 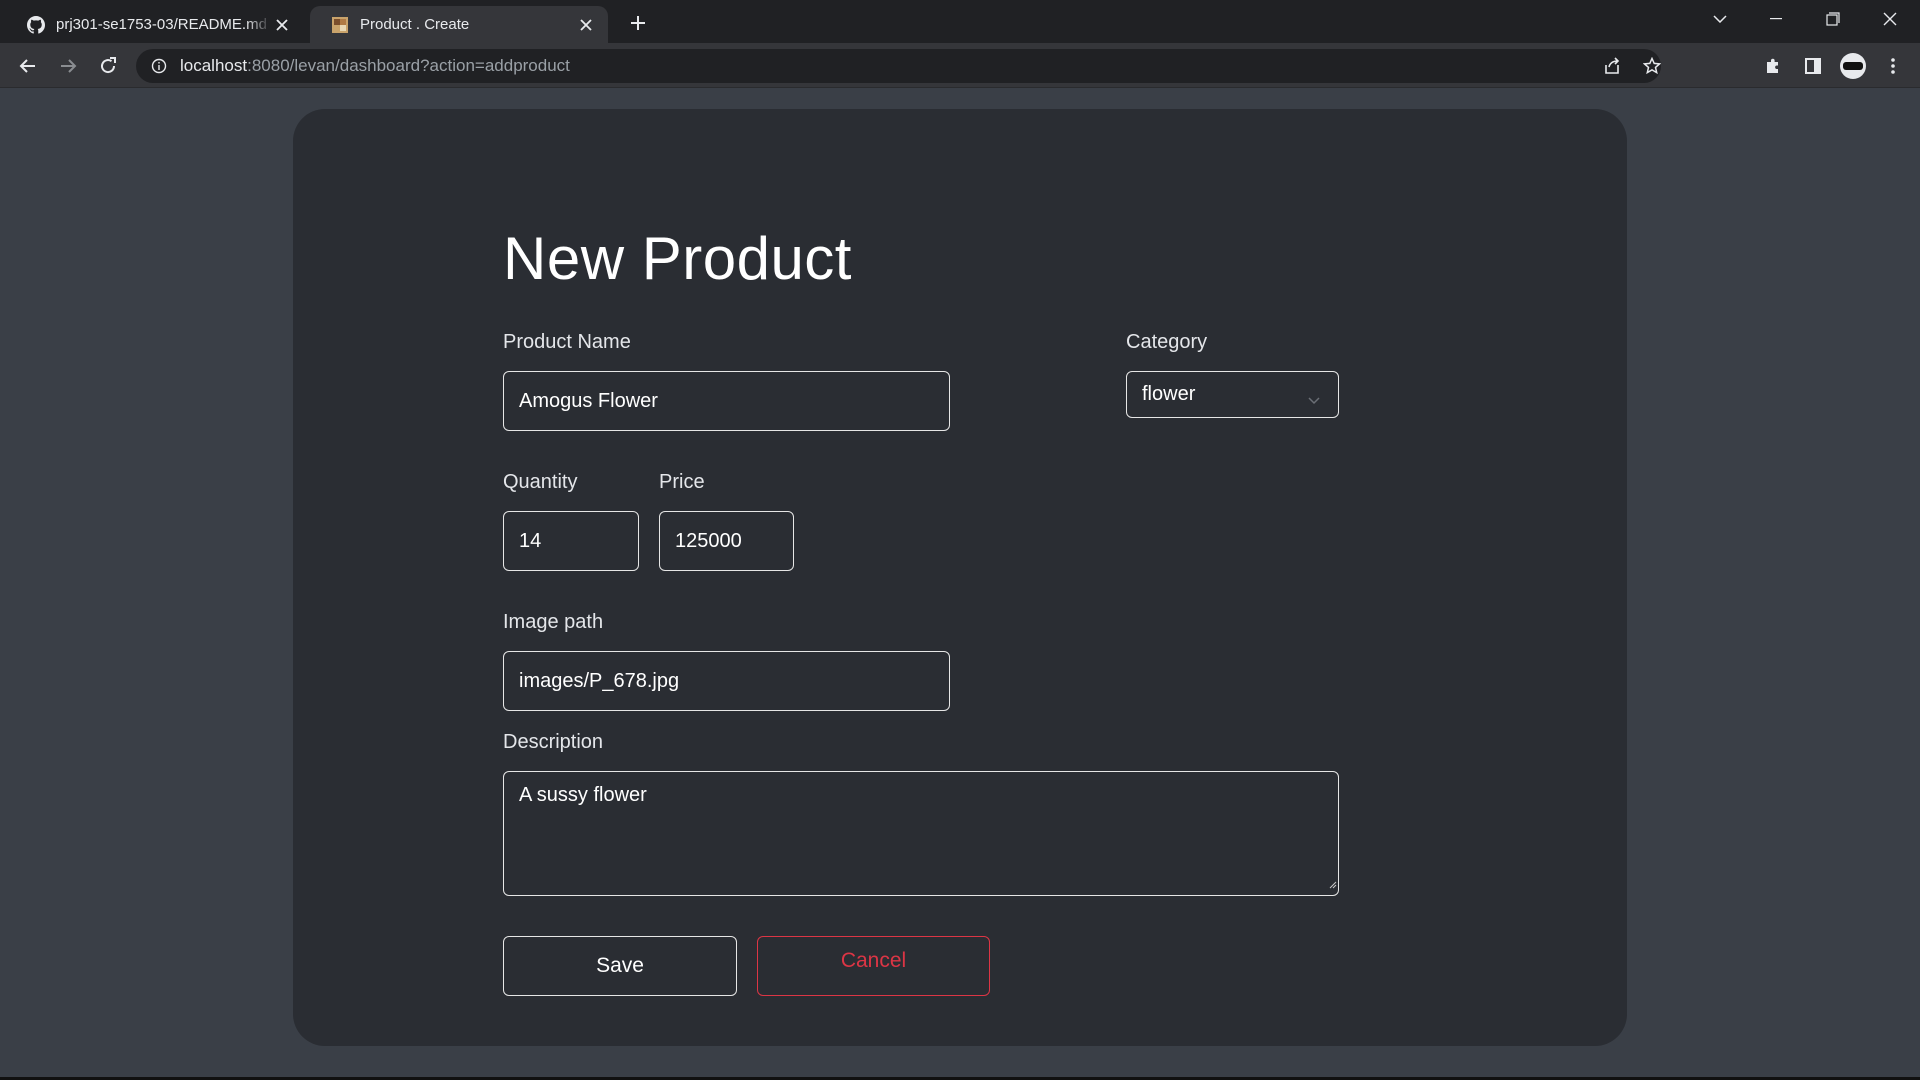 I want to click on close-window-icon, so click(x=1890, y=19).